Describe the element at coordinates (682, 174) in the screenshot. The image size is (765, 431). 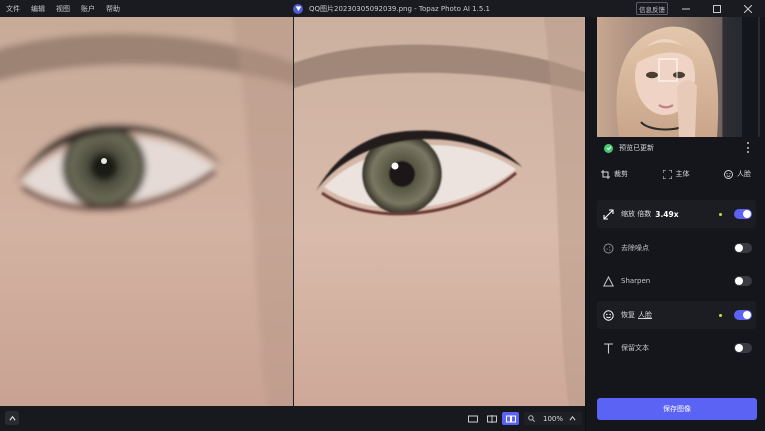
I see `subject-label: 主体` at that location.